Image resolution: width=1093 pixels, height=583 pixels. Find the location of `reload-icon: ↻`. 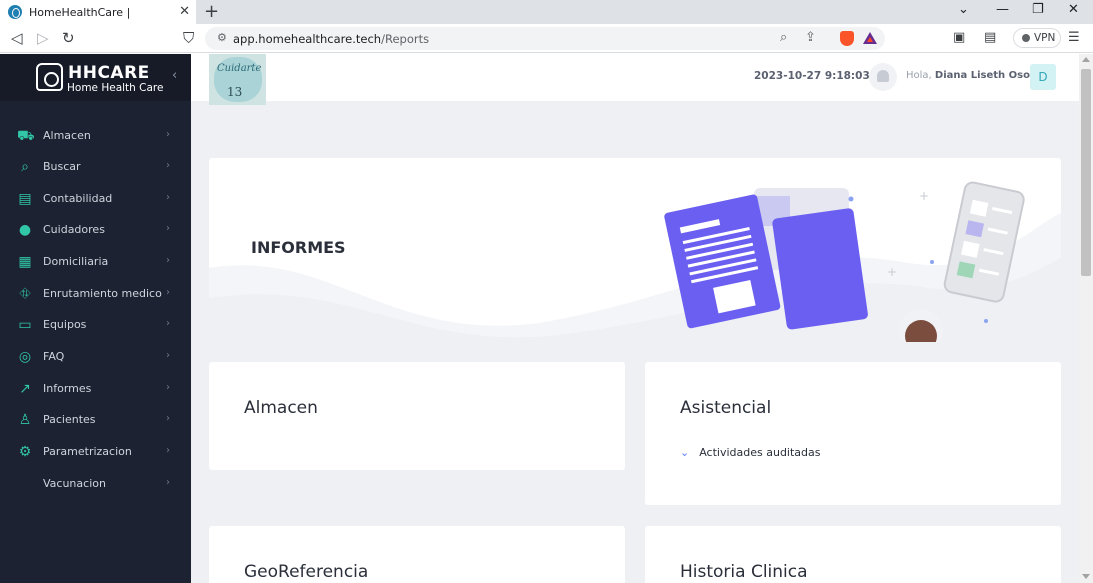

reload-icon: ↻ is located at coordinates (68, 38).